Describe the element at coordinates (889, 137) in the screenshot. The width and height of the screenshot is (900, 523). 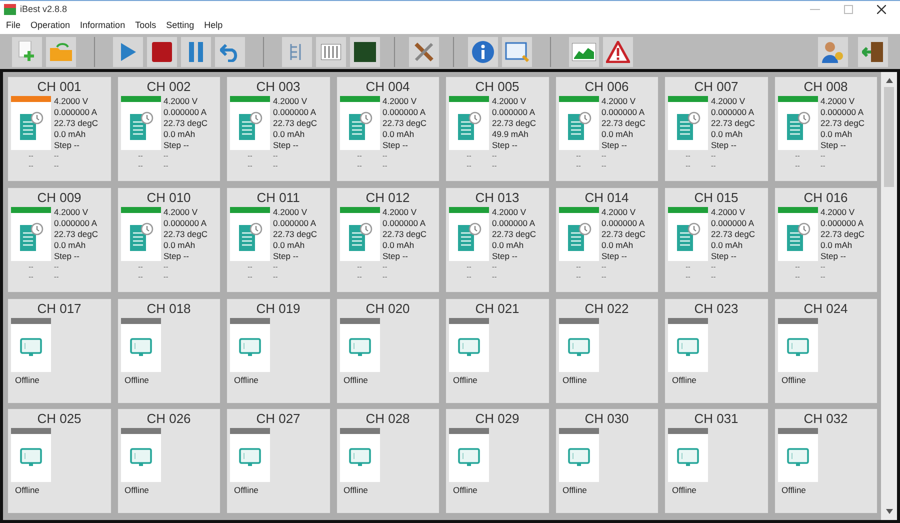
I see `scroll-thumb` at that location.